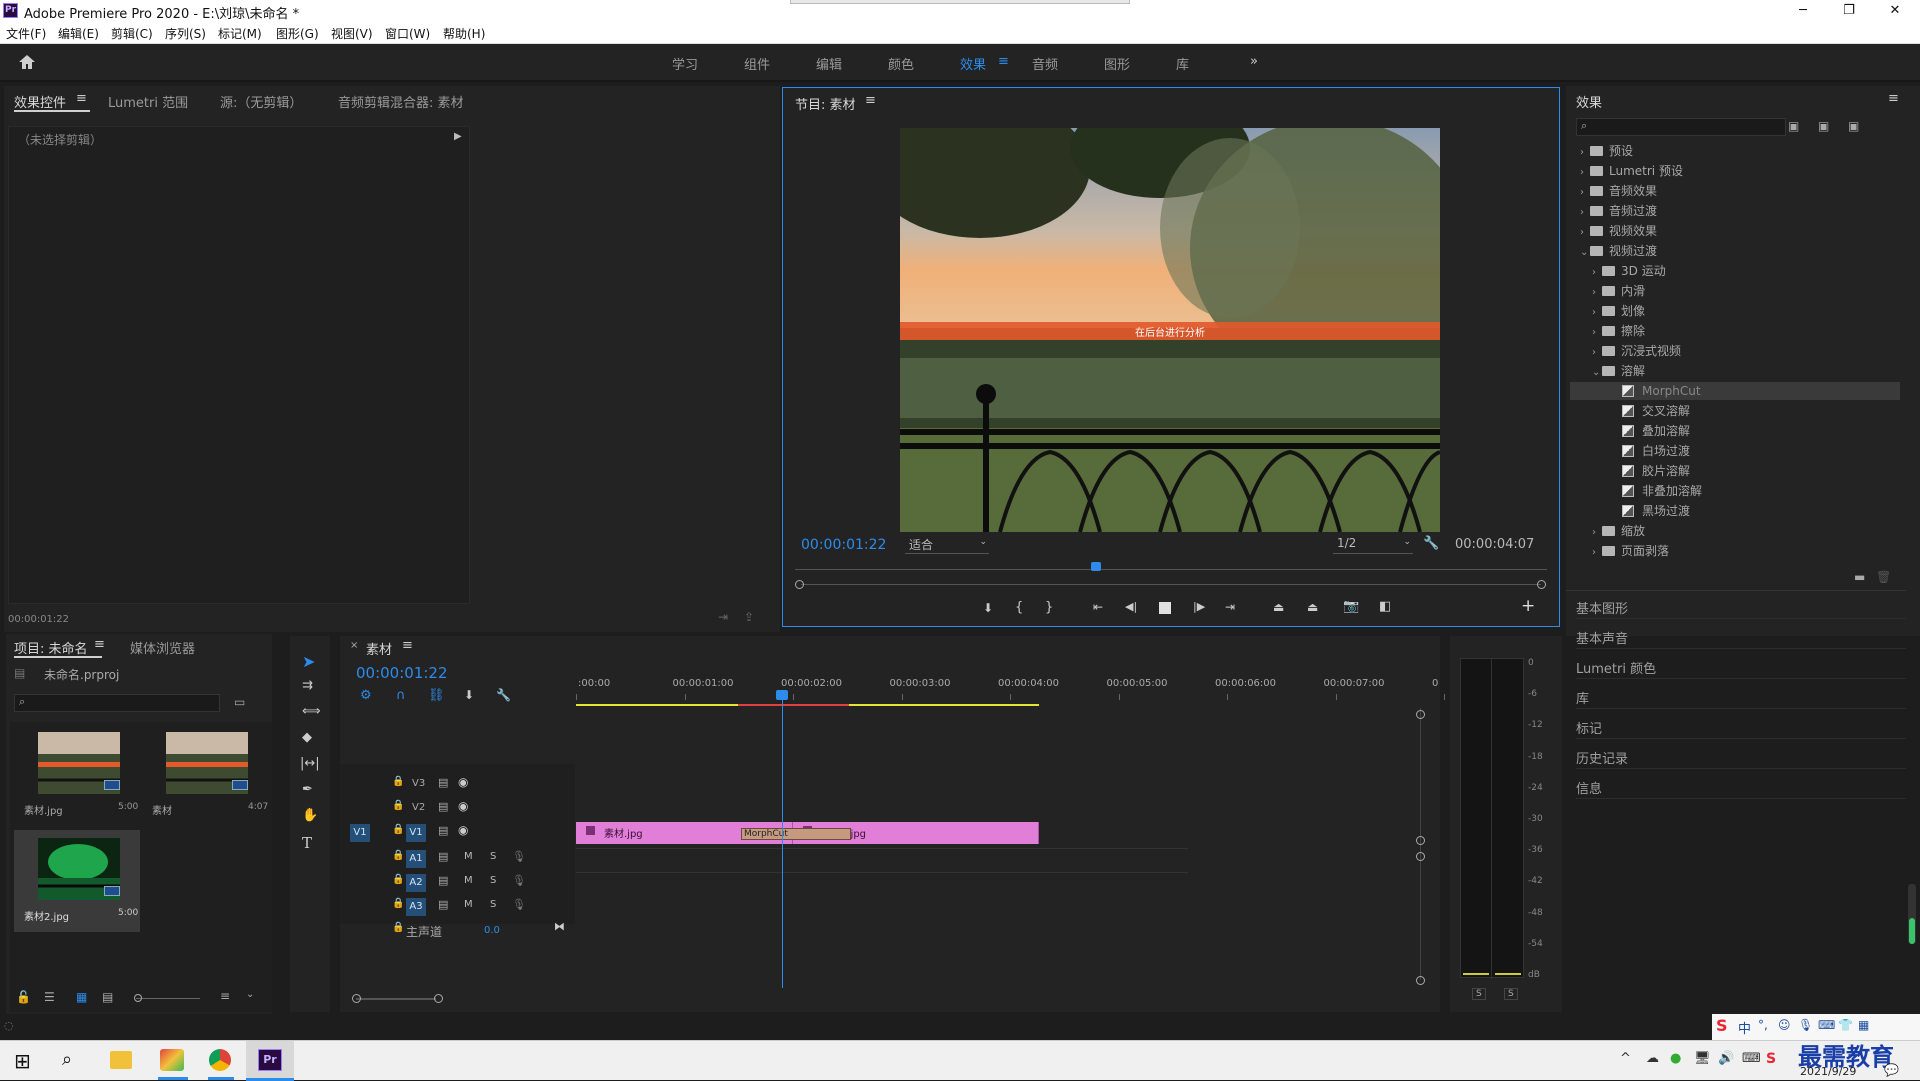  Describe the element at coordinates (1373, 545) in the screenshot. I see `resolution-dropdown: 1/2 ⌄` at that location.